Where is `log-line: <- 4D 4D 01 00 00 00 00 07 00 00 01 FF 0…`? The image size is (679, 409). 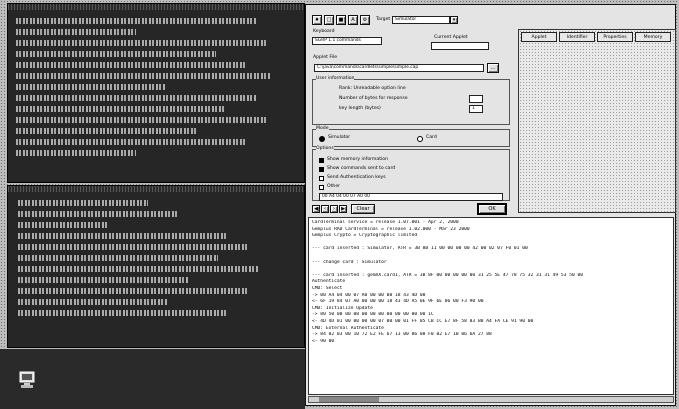
log-line: <- 4D 4D 01 00 00 00 00 07 00 00 01 FF 0… is located at coordinates (423, 321).